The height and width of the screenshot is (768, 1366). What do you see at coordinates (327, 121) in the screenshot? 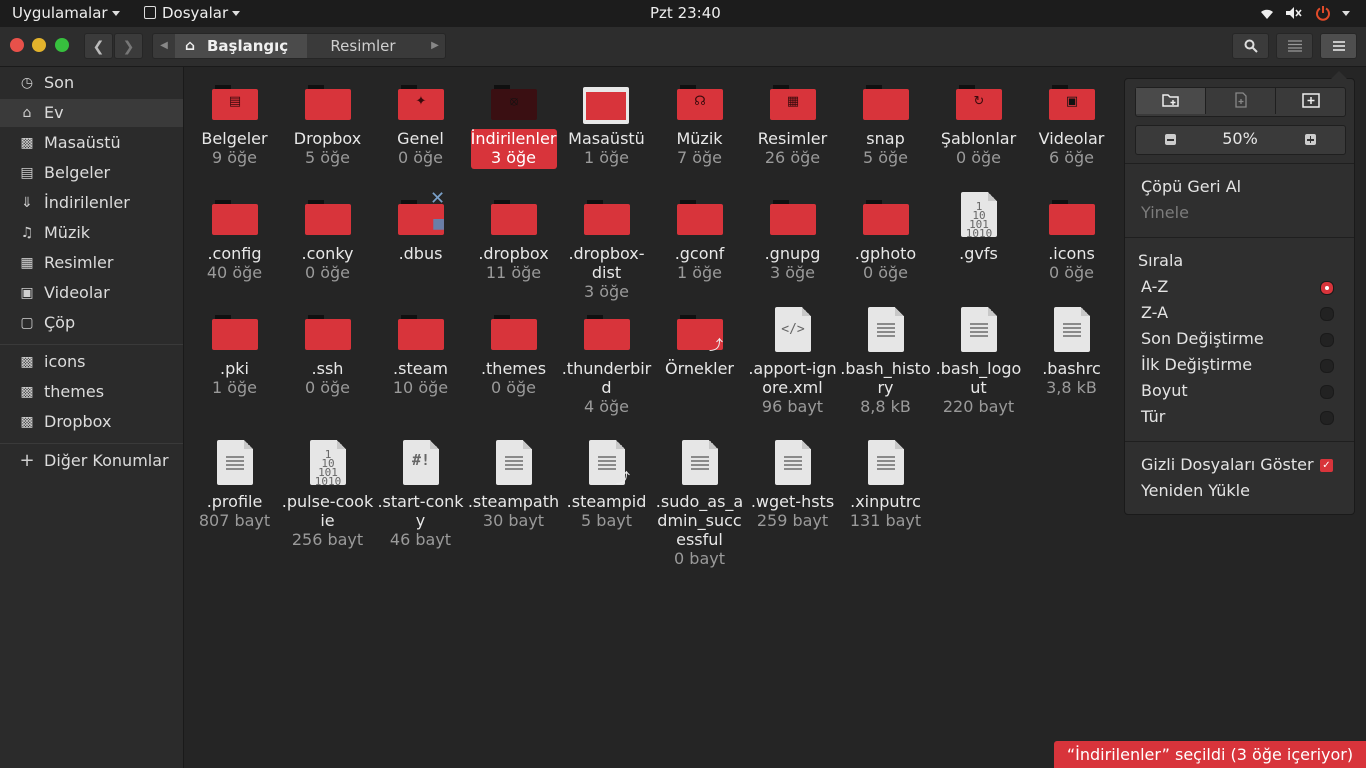
I see `file-item: Dropbox 5 öğe` at bounding box center [327, 121].